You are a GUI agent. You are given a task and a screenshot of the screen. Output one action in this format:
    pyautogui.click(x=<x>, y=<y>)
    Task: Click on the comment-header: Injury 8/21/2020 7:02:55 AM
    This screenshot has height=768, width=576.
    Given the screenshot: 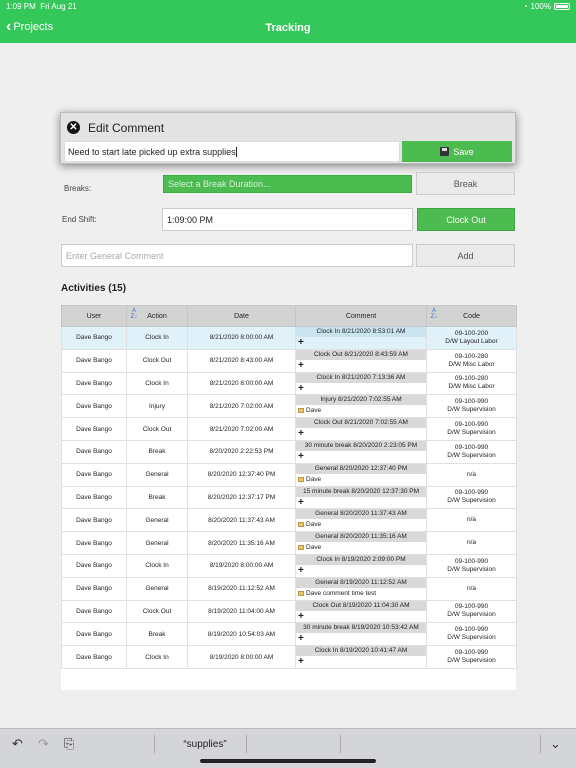 What is the action you would take?
    pyautogui.click(x=361, y=400)
    